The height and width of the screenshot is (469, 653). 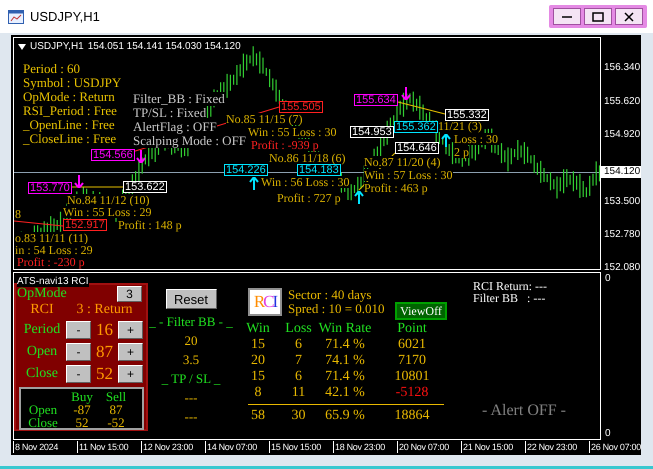 I want to click on time-axis-label: 12 Nov 23:00, so click(x=173, y=447).